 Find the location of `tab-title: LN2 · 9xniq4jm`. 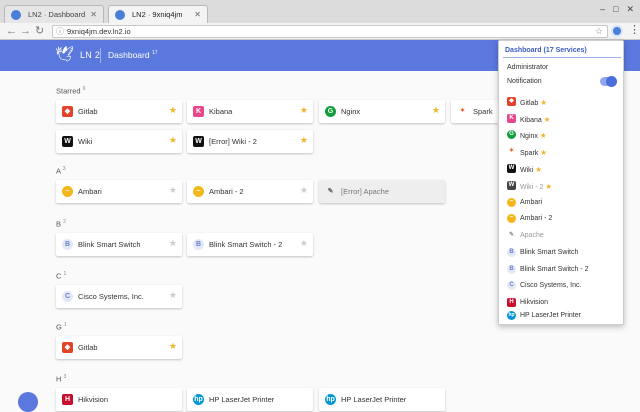

tab-title: LN2 · 9xniq4jm is located at coordinates (157, 14).